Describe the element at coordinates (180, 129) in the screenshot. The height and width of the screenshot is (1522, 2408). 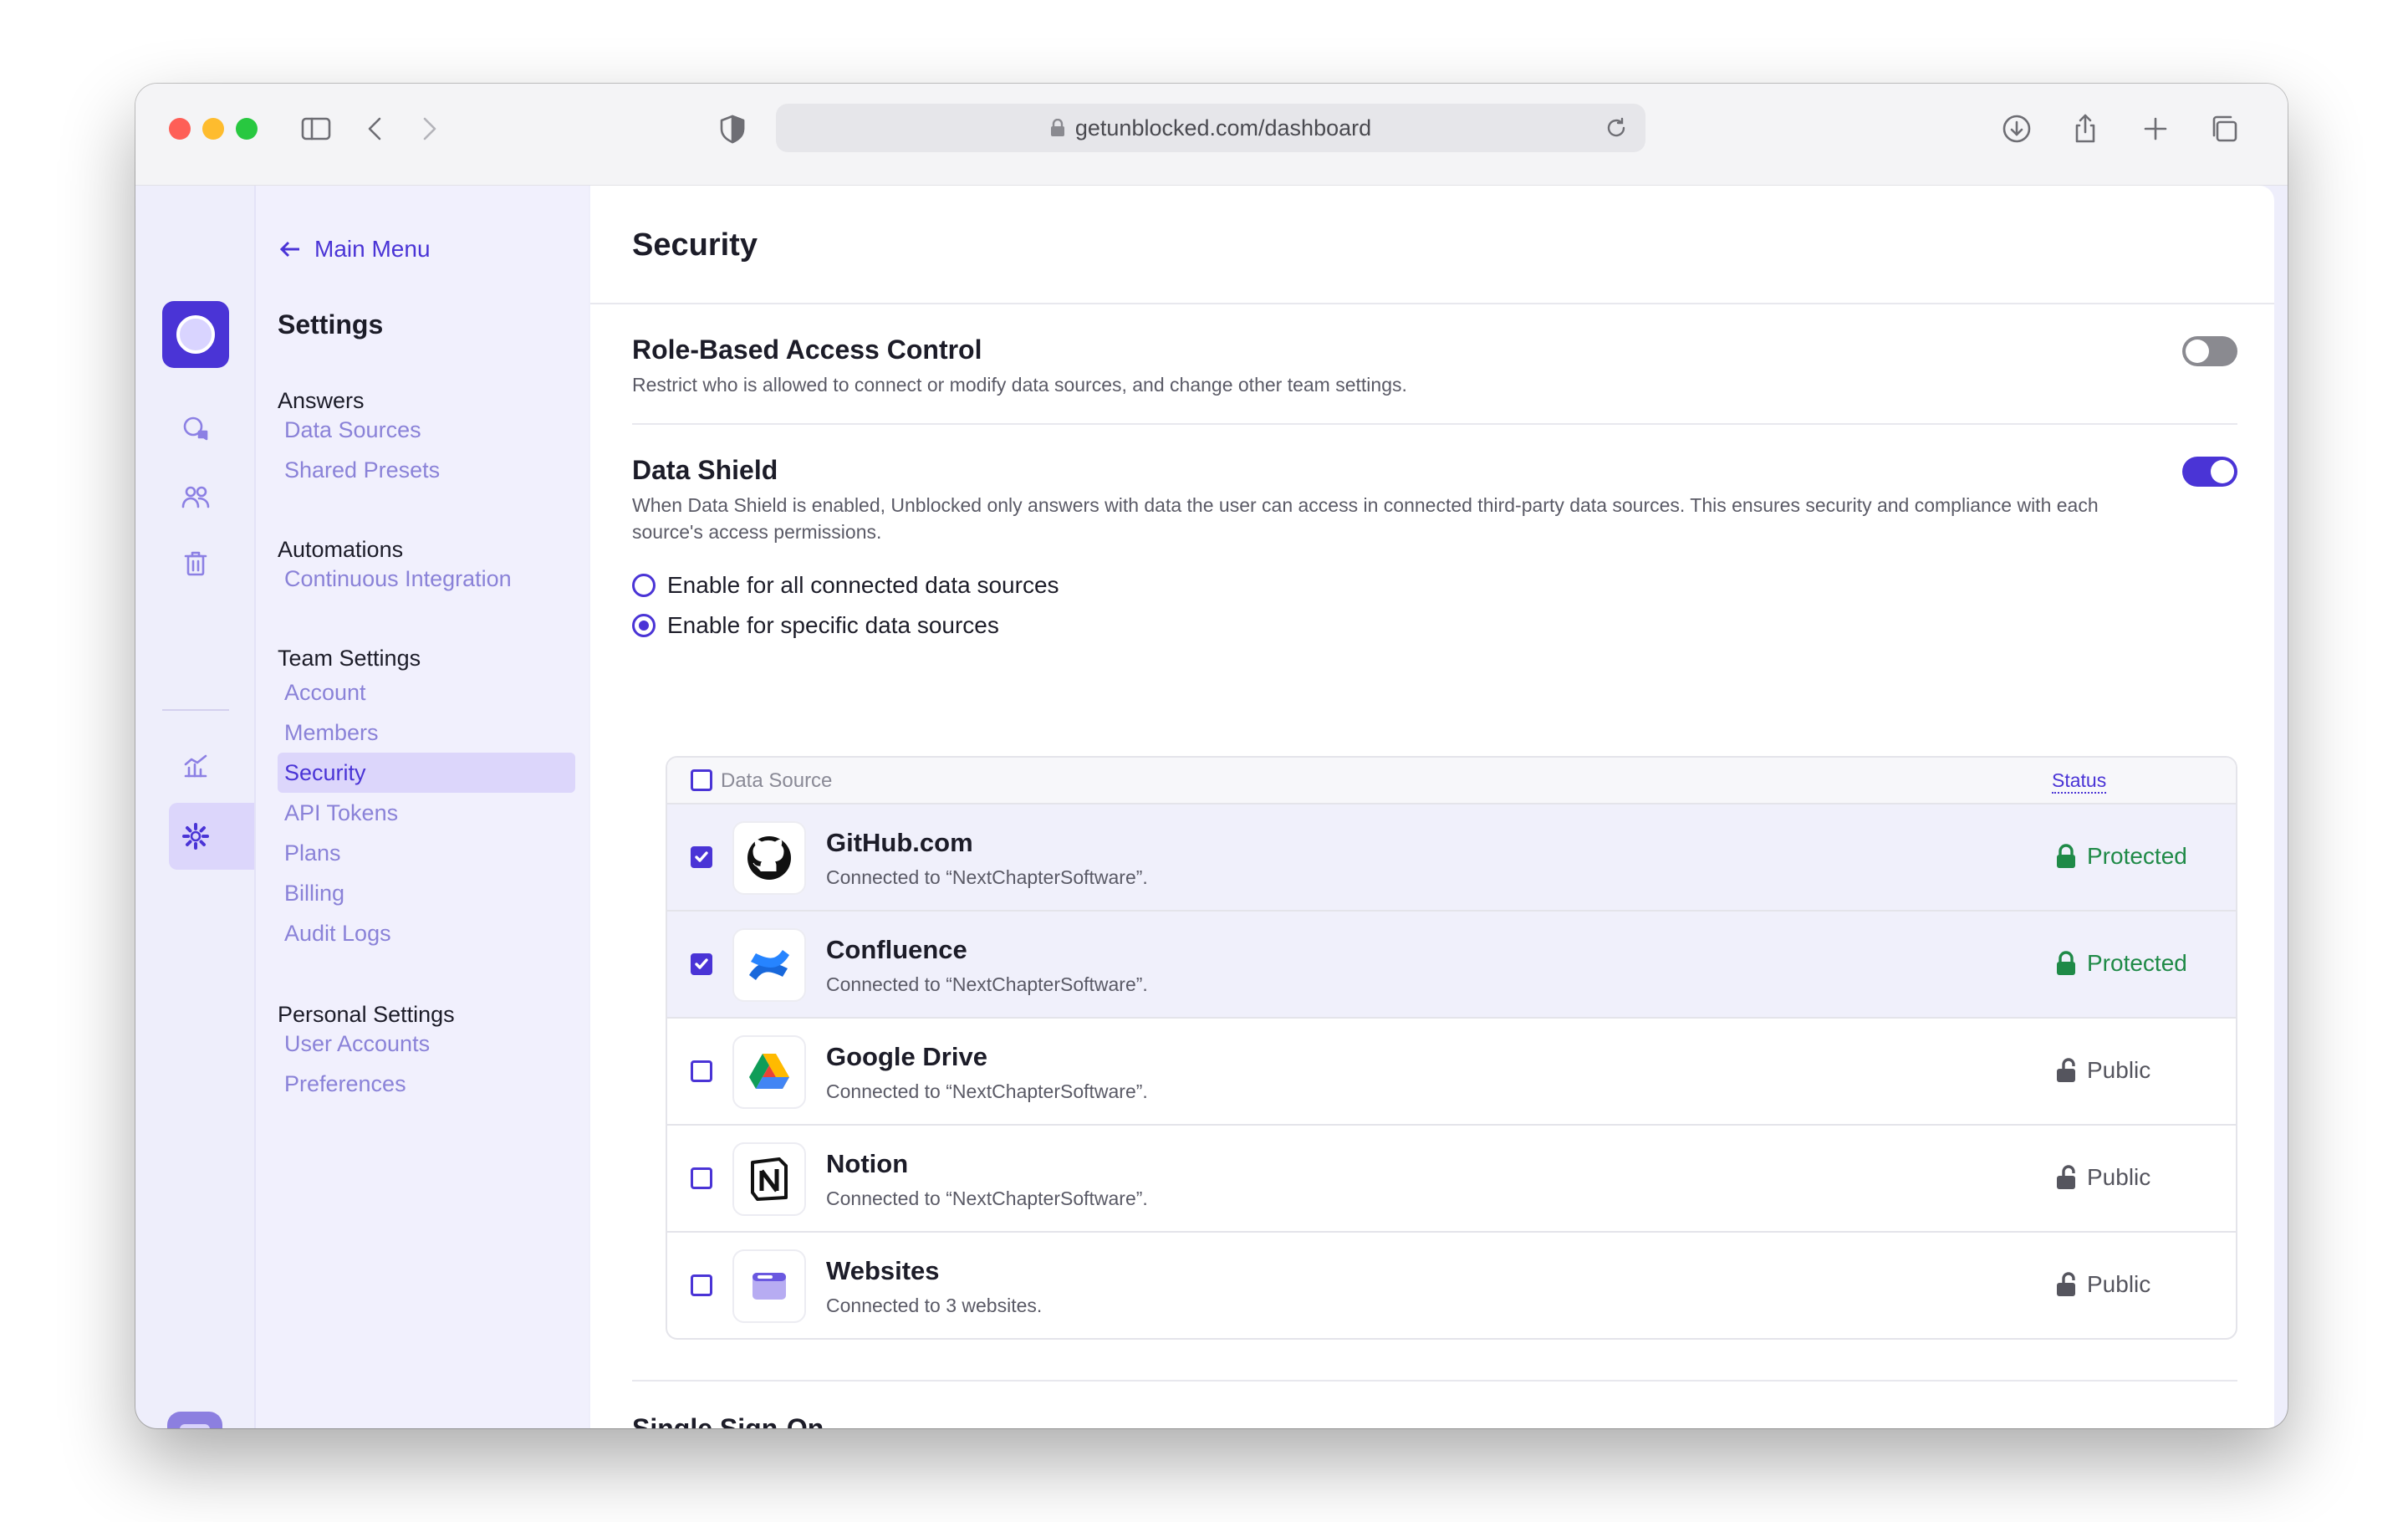
I see `close-window-button` at that location.